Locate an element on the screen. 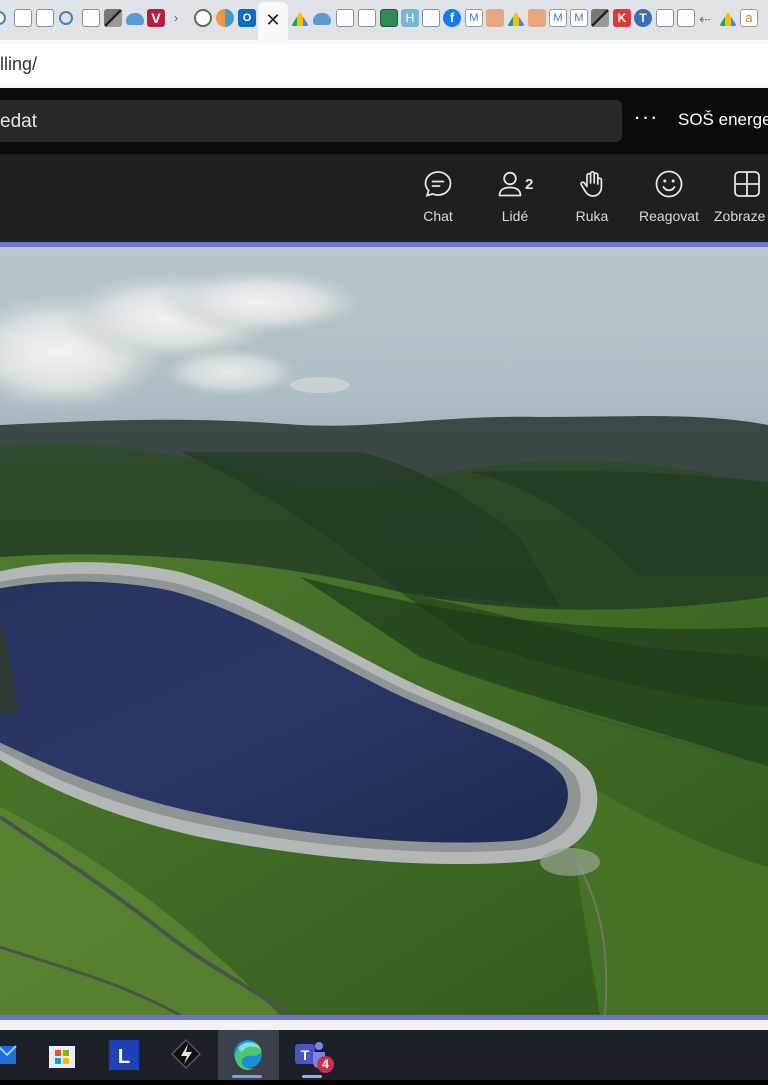  view-label: Zobraze is located at coordinates (740, 216).